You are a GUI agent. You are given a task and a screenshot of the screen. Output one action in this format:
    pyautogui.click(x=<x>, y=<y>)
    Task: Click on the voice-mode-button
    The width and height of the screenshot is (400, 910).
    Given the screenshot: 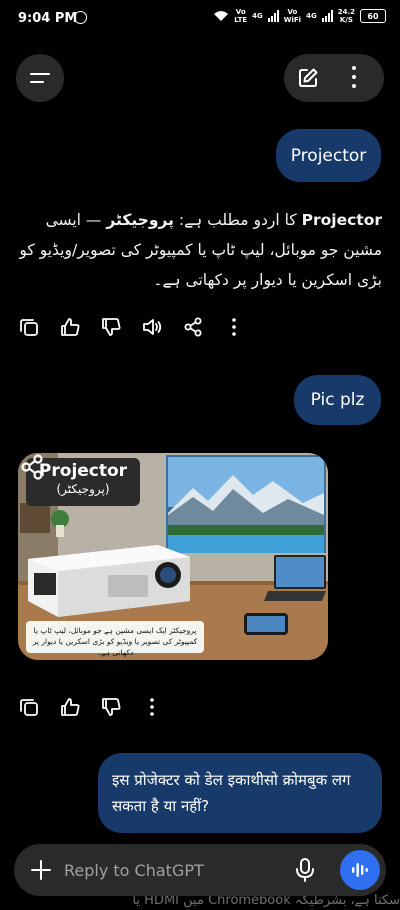 What is the action you would take?
    pyautogui.click(x=360, y=870)
    